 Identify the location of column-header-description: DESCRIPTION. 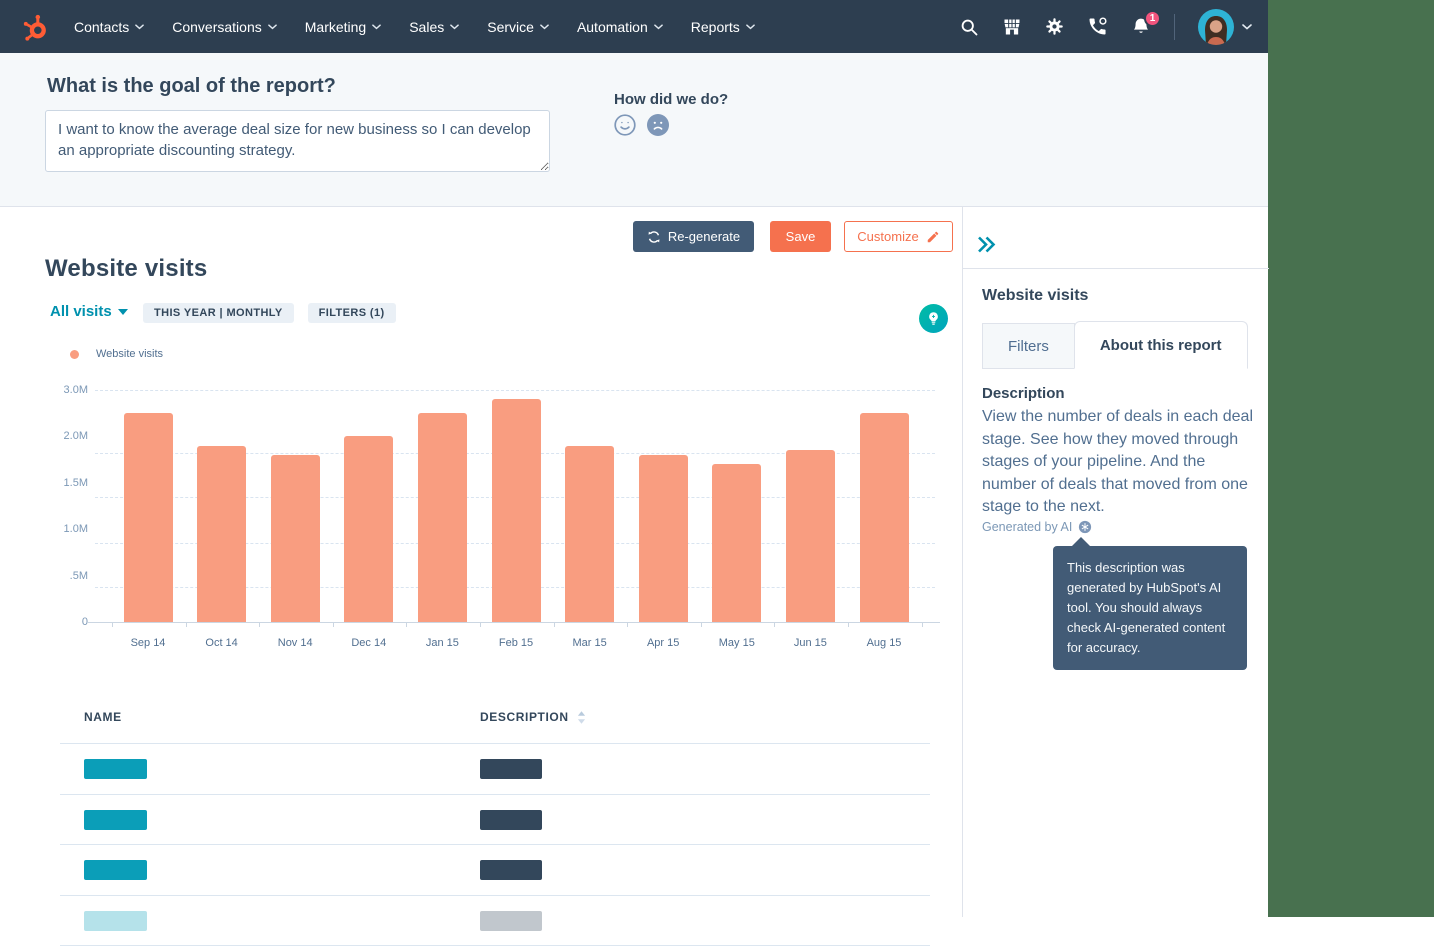
(533, 717).